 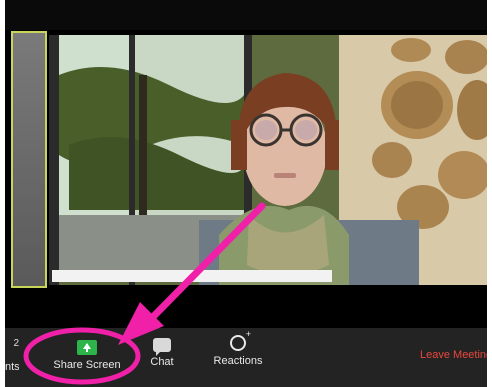 What do you see at coordinates (87, 355) in the screenshot?
I see `share-screen-button: Share Screen` at bounding box center [87, 355].